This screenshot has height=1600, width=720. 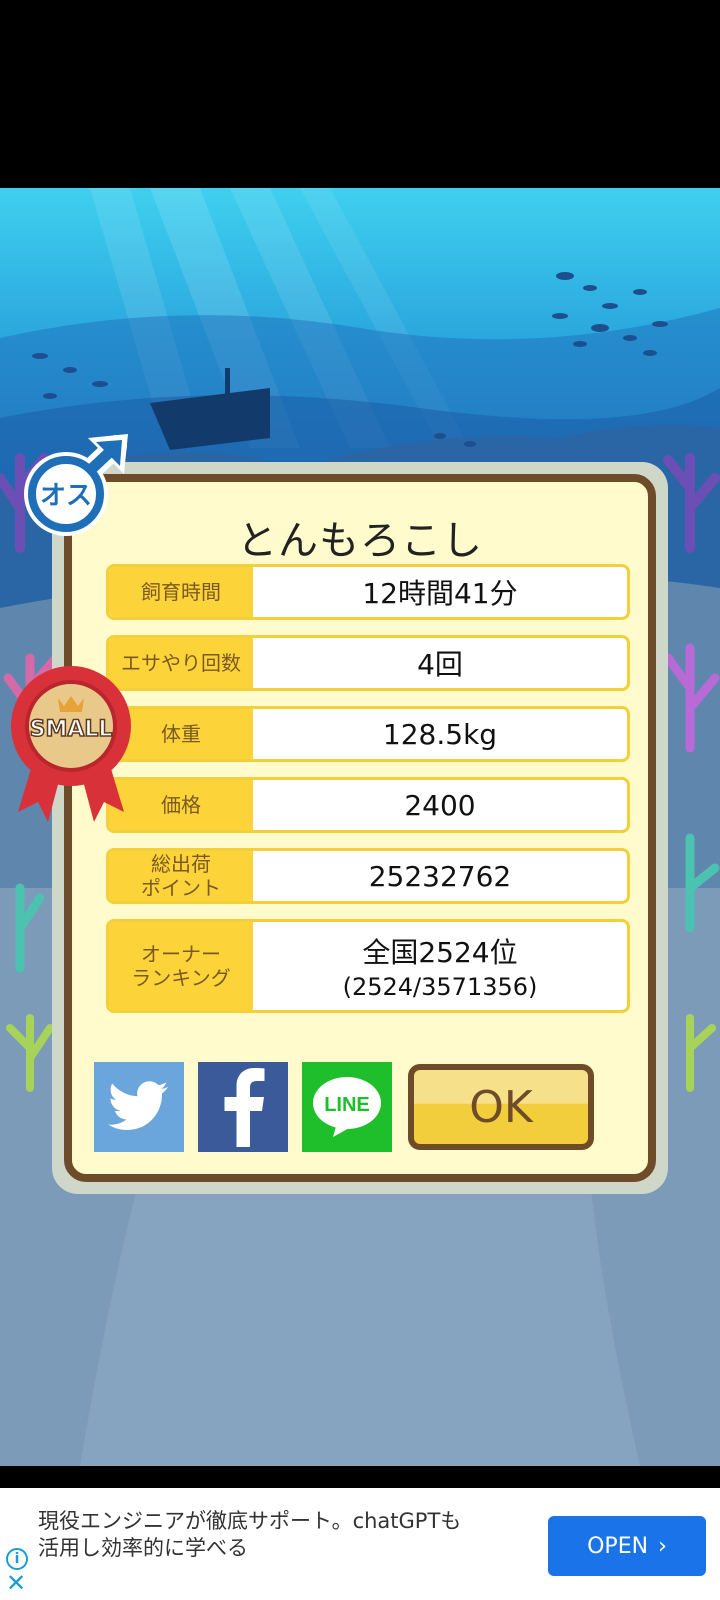 I want to click on line-share-button: LINE, so click(x=347, y=1107).